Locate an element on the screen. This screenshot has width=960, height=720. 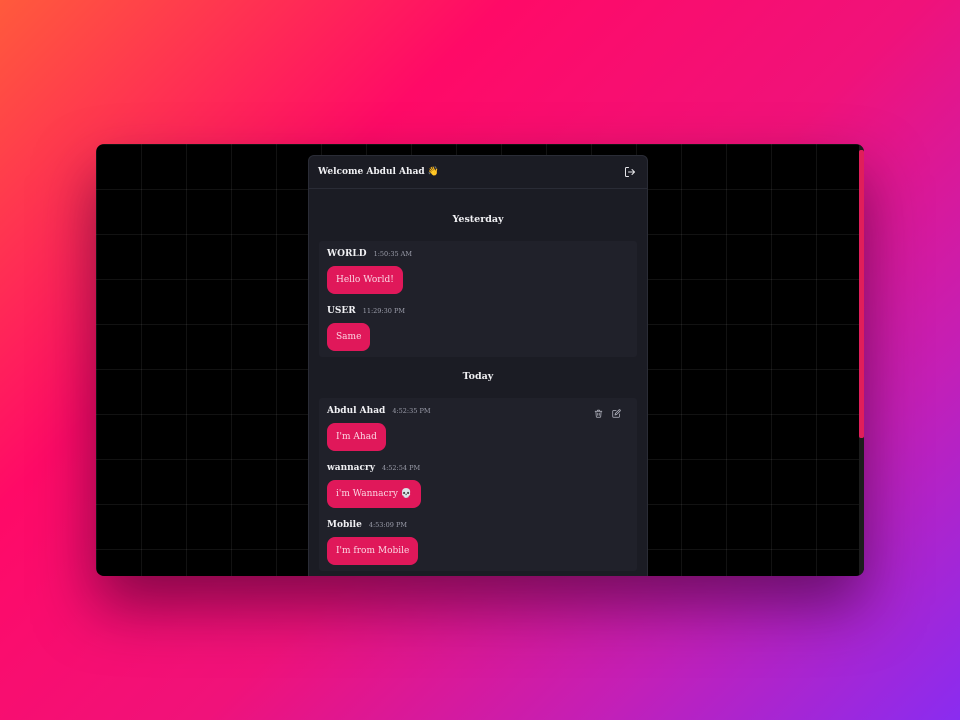
message: WORLD 1:50:35 AM Hello World! is located at coordinates (478, 271).